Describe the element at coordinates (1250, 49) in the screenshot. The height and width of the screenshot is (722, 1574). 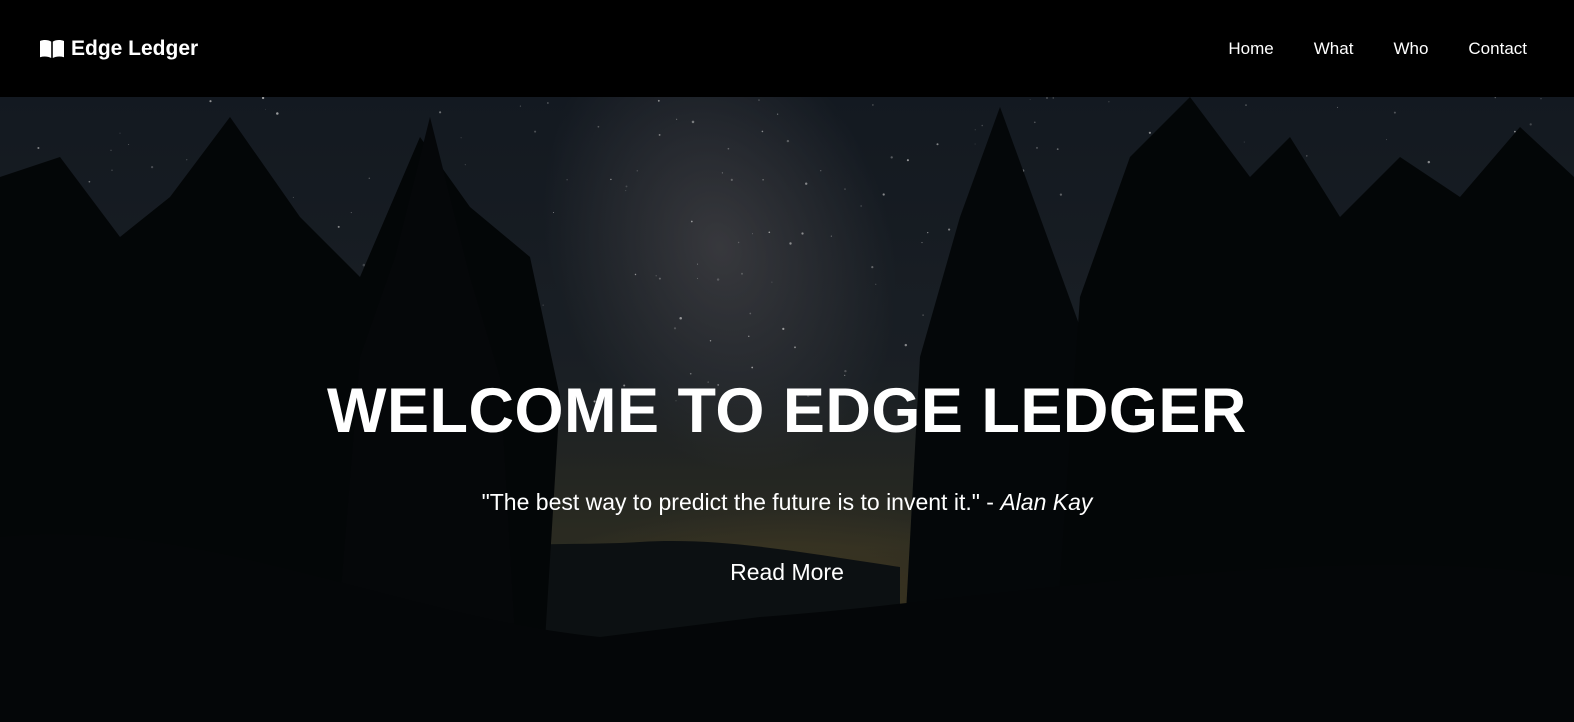
I see `nav-link-home: Home` at that location.